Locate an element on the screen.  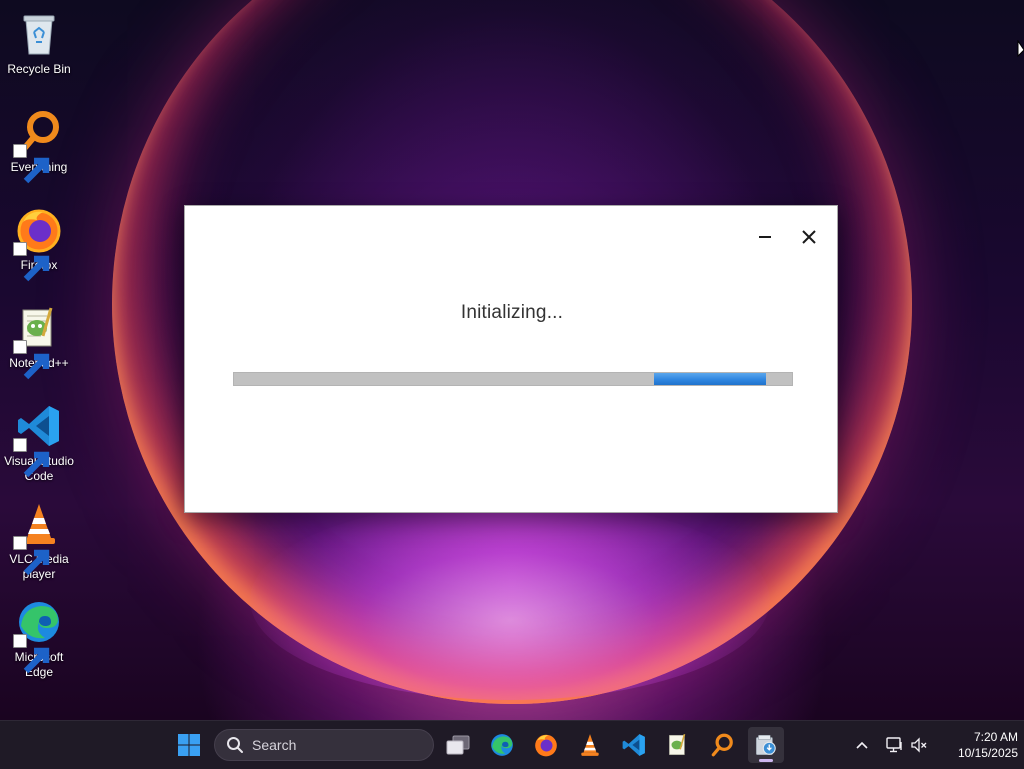
taskbar-firefox is located at coordinates (546, 745).